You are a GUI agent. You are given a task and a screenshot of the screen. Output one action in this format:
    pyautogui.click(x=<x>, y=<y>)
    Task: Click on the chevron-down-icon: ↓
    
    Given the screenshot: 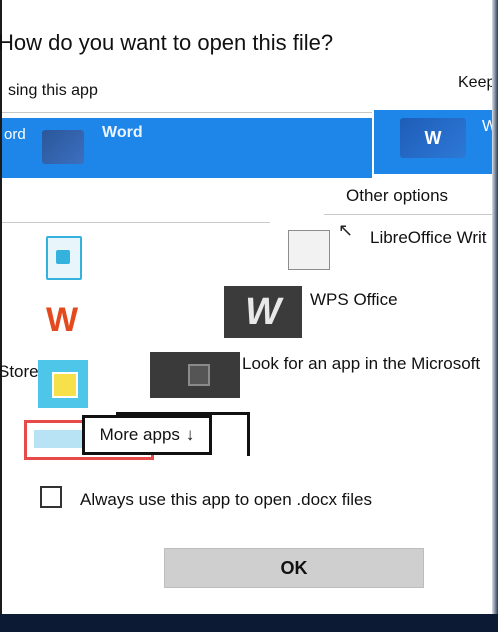 What is the action you would take?
    pyautogui.click(x=190, y=434)
    